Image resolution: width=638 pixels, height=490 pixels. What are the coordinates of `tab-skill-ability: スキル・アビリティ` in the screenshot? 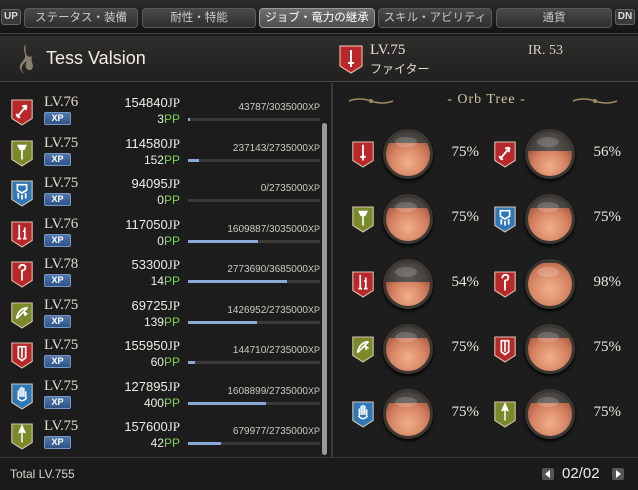 It's located at (435, 18).